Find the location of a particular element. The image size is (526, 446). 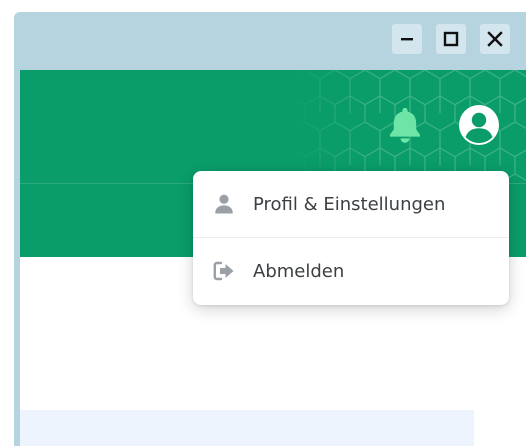

minimize-button is located at coordinates (407, 39).